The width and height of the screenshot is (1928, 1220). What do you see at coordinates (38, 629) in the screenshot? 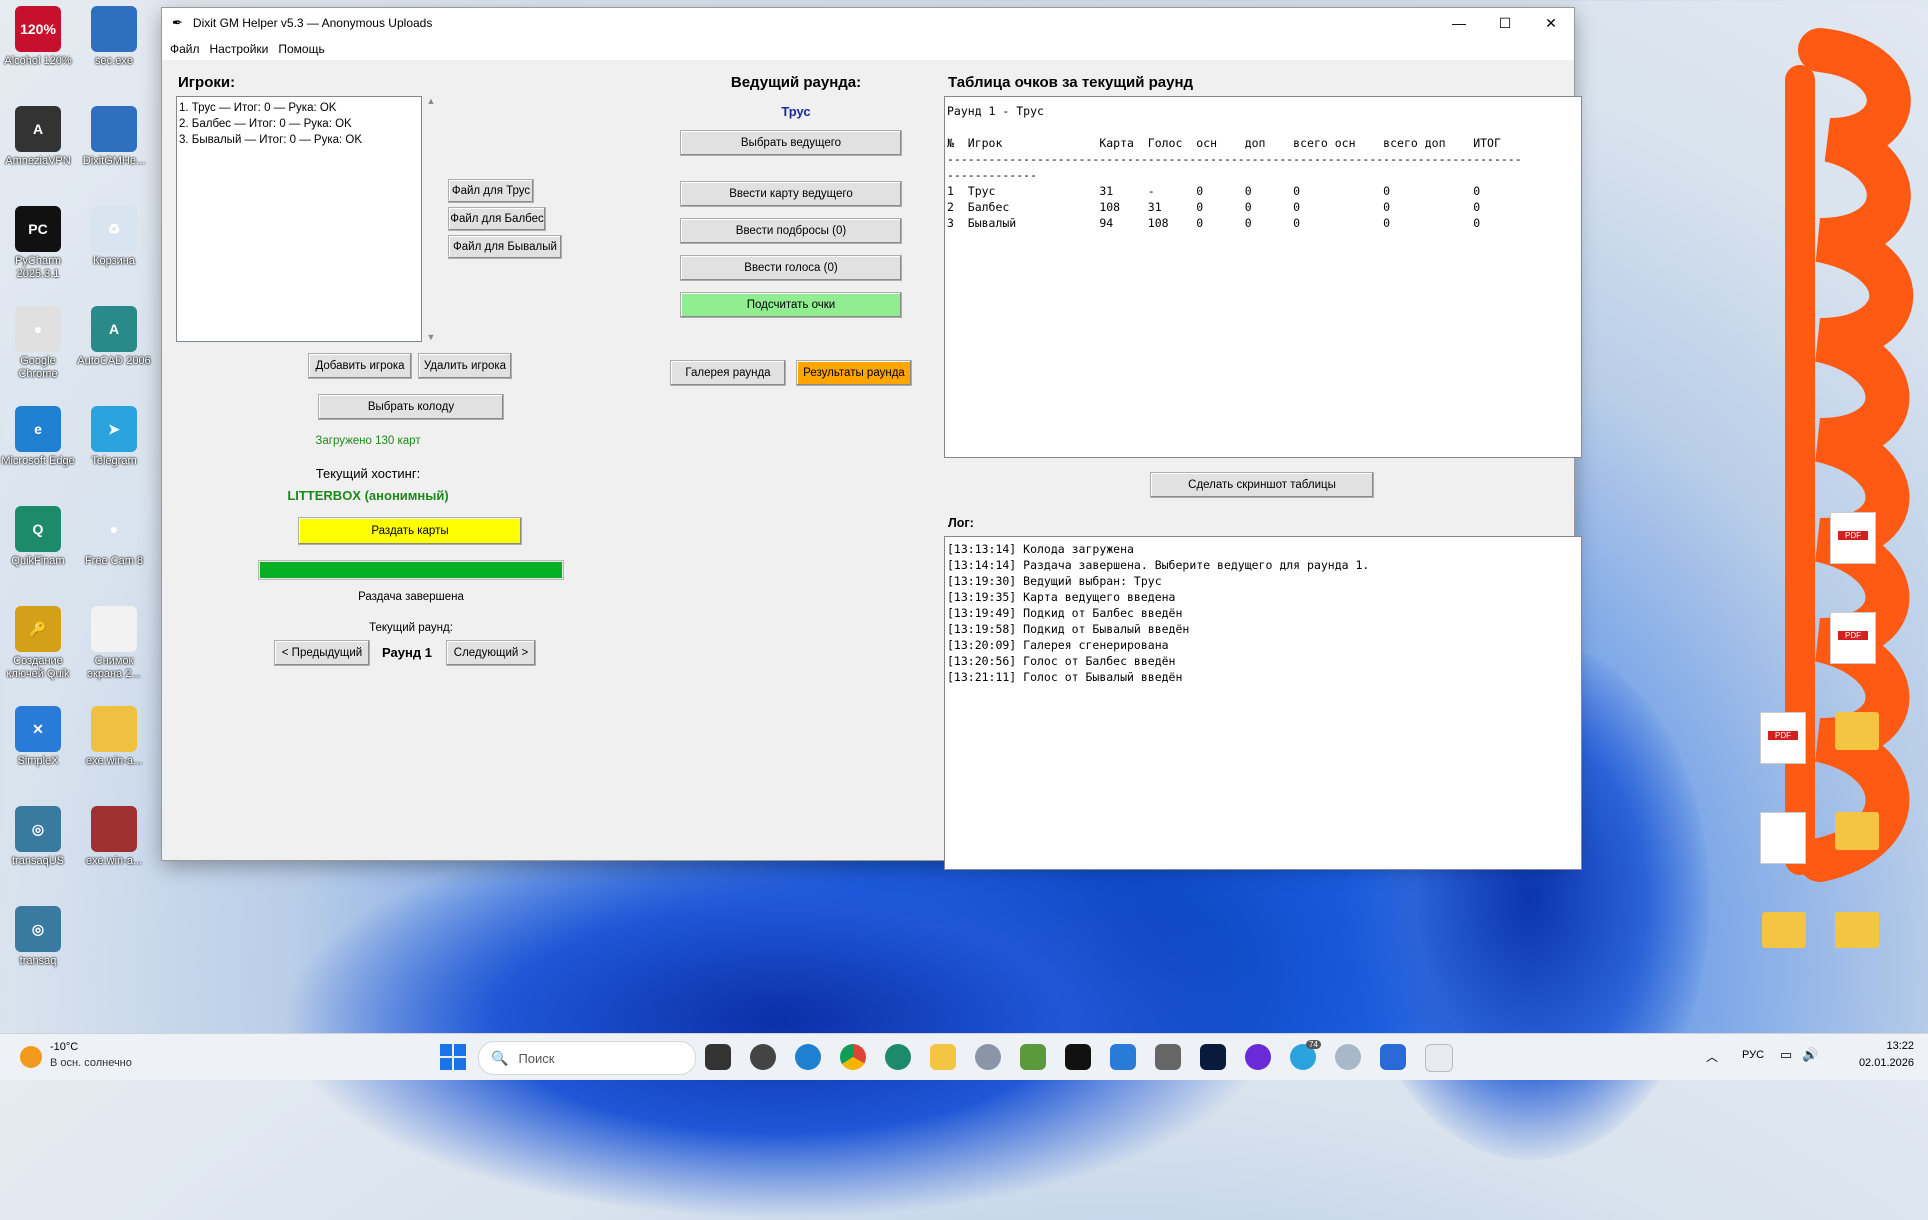
I see `desktop-app-icon: 🔑` at bounding box center [38, 629].